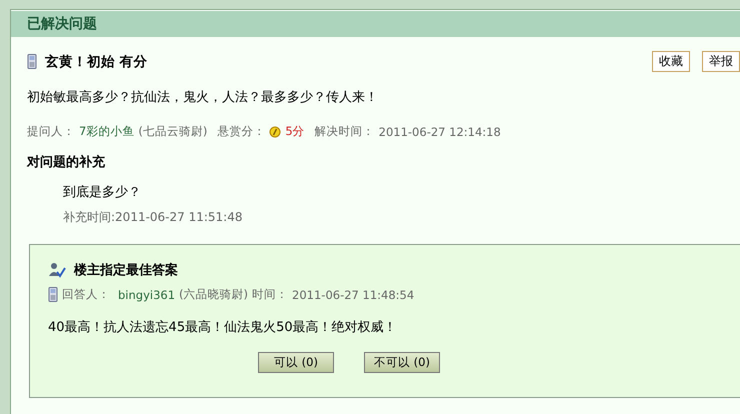 The height and width of the screenshot is (414, 740). What do you see at coordinates (51, 131) in the screenshot?
I see `meta-label: 提问人：` at bounding box center [51, 131].